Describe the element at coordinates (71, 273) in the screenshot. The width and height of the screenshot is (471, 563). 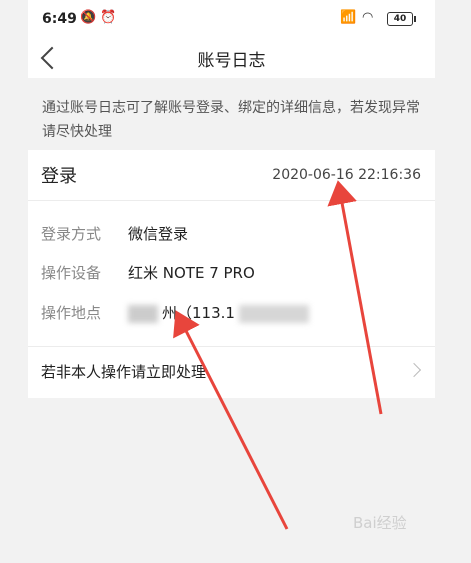
I see `device-key: 操作设备` at that location.